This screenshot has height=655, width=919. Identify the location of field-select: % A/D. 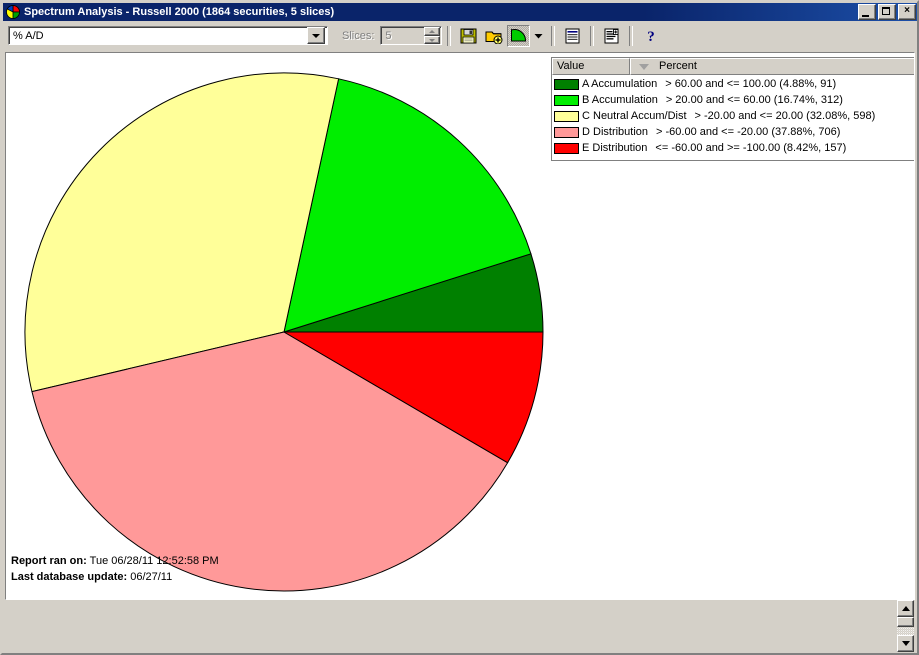
(168, 35).